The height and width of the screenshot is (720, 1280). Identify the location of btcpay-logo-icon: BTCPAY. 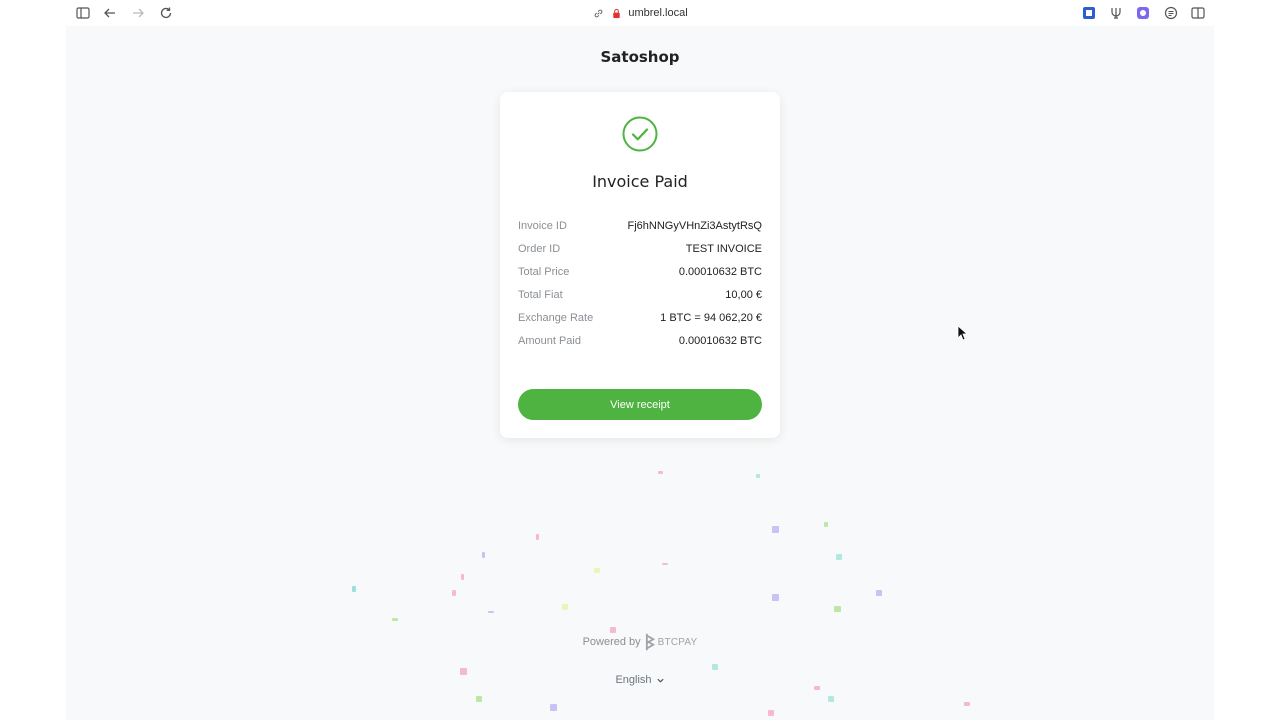
(671, 642).